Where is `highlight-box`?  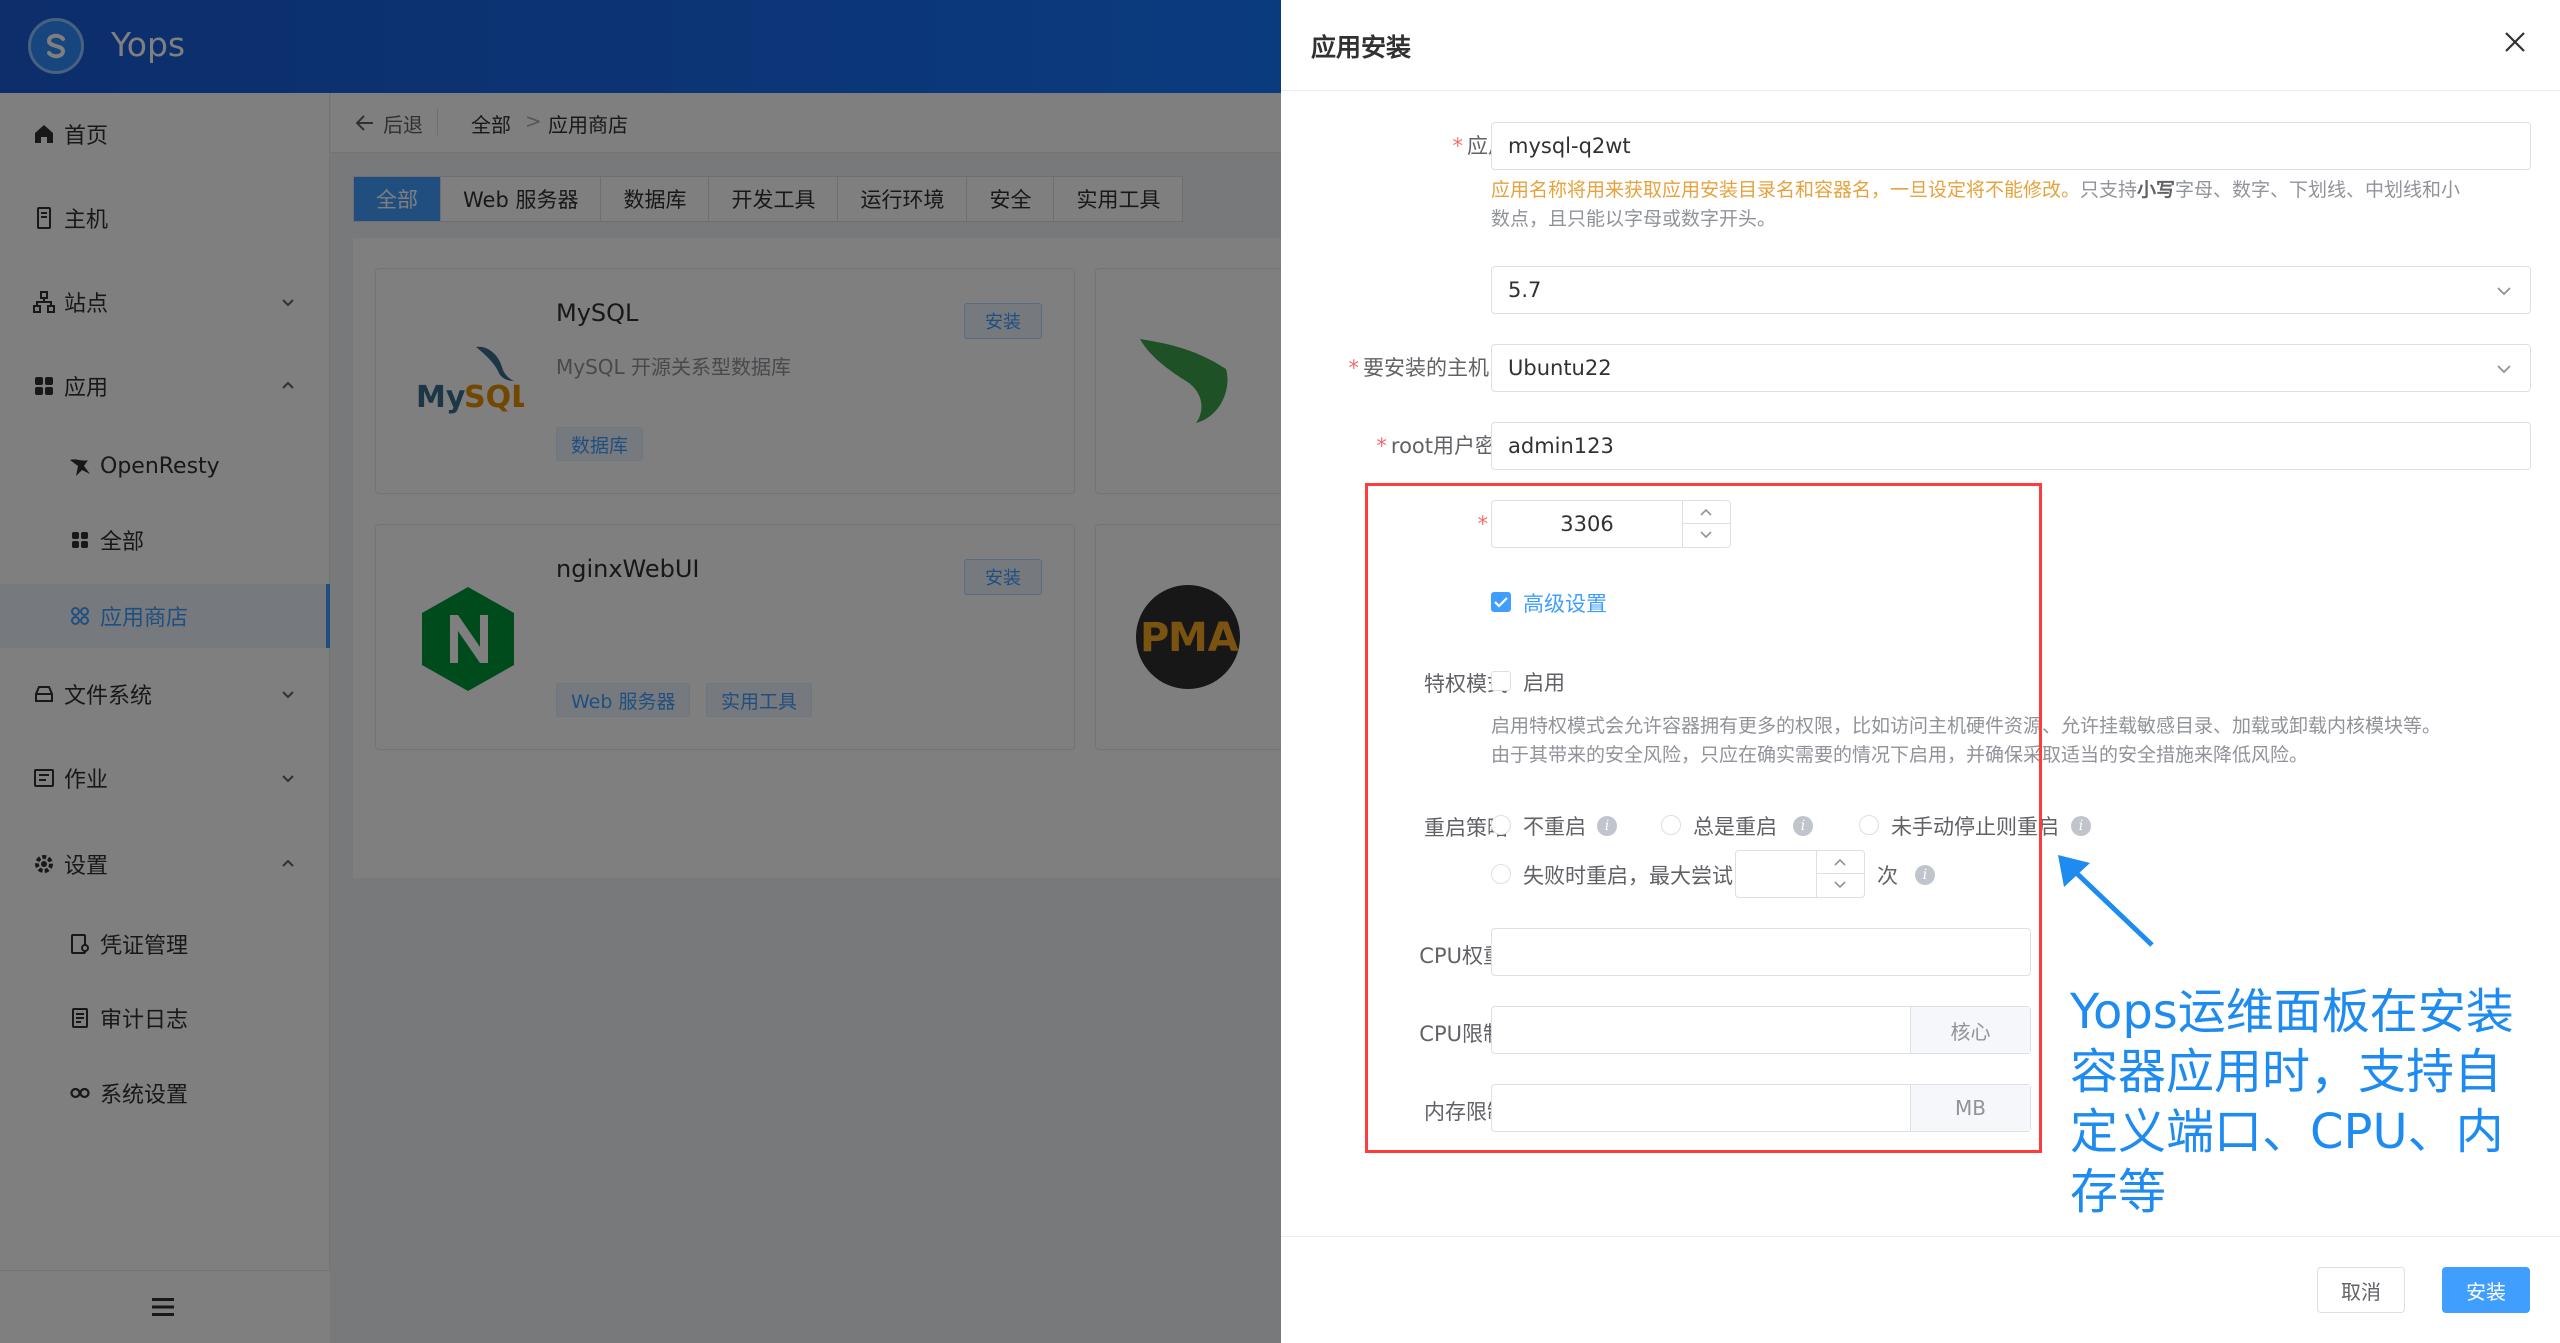
highlight-box is located at coordinates (1703, 818).